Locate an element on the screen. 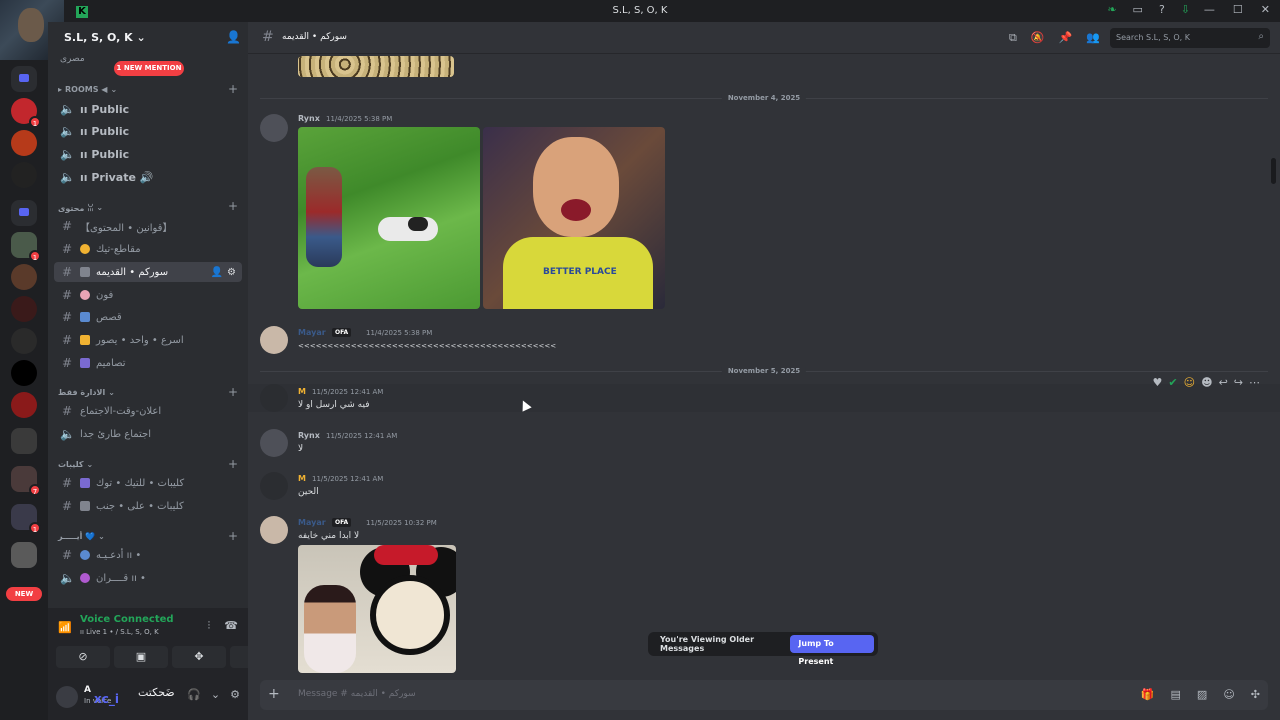  server-icon-e is located at coordinates (24, 405).